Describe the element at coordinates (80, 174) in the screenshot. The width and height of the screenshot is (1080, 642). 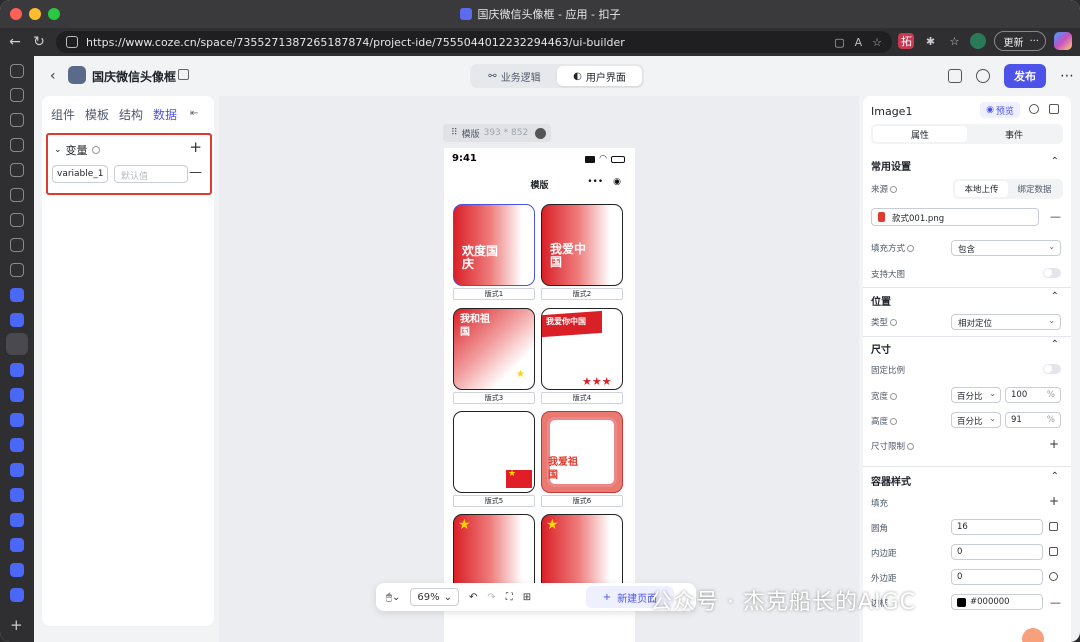
I see `variable-name-input: variable_1` at that location.